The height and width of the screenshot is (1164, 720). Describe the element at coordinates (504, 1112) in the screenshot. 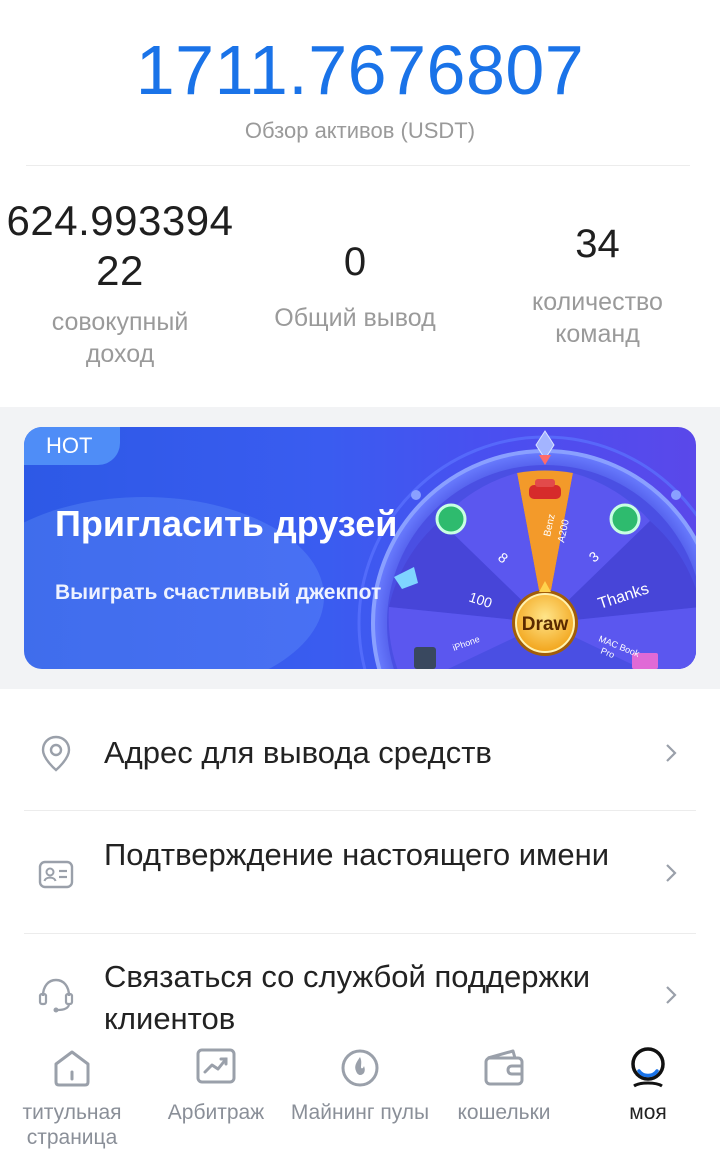

I see `tab-label: кошельки` at that location.